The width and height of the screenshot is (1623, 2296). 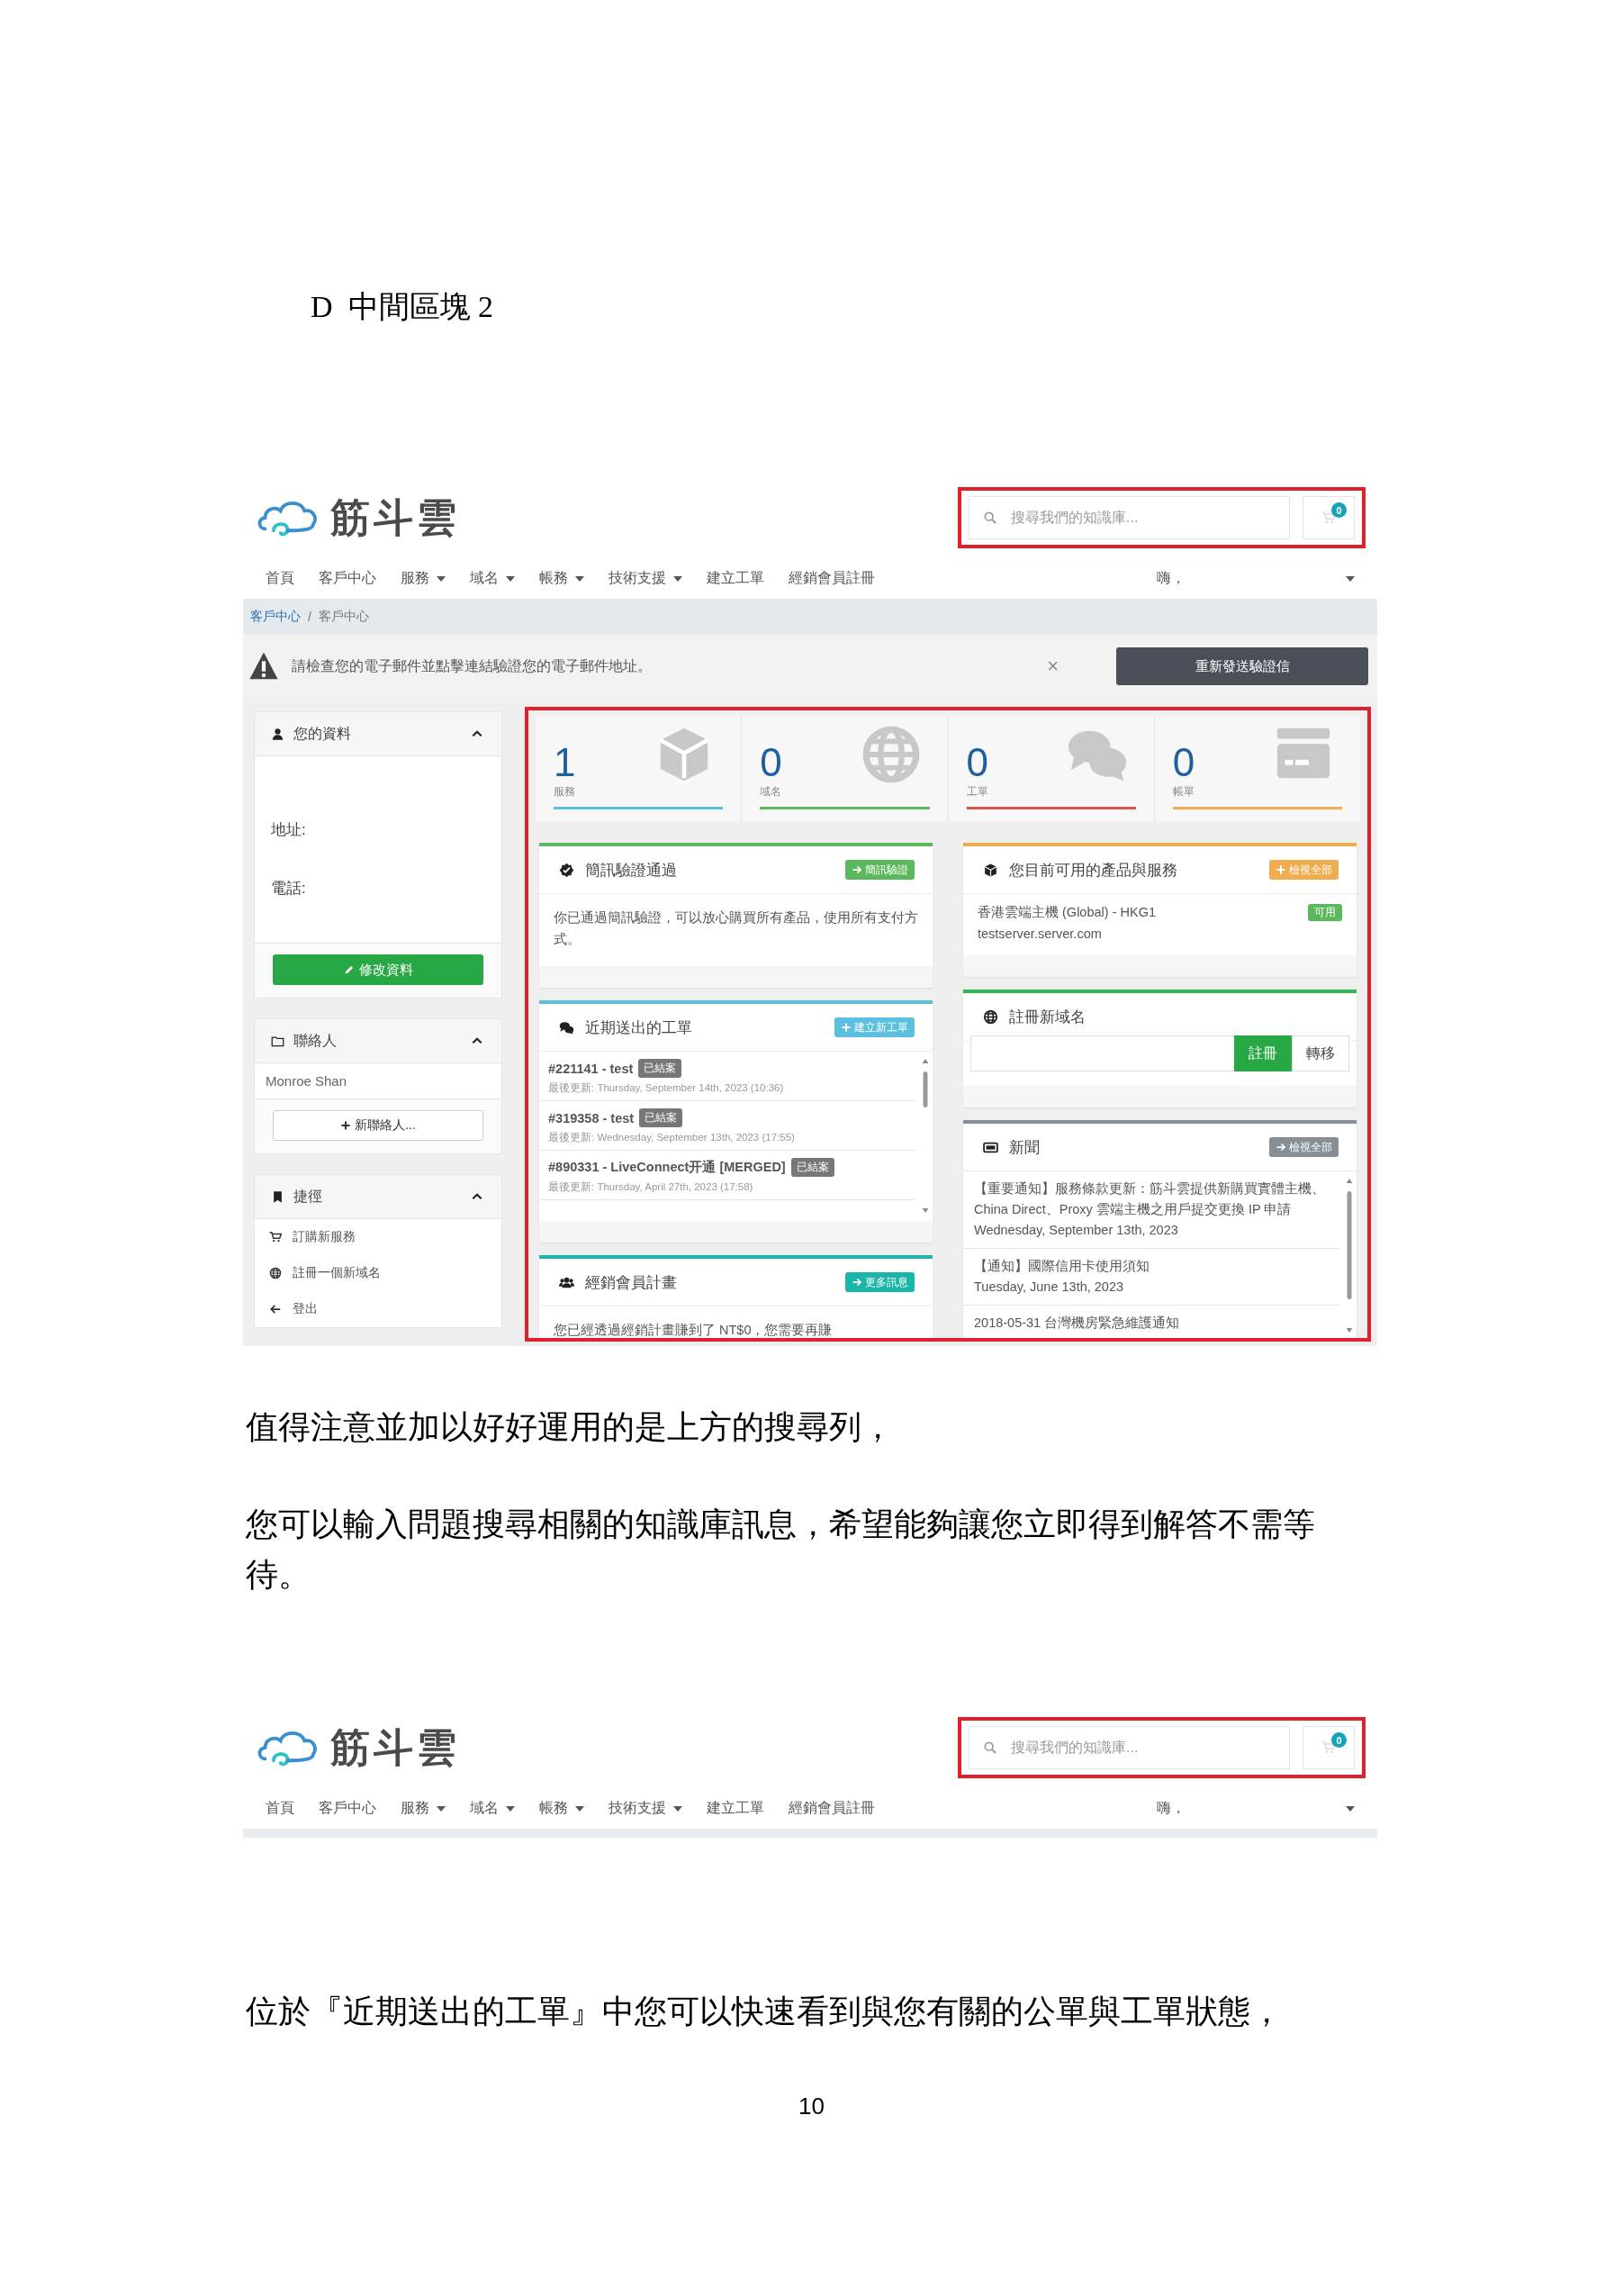 What do you see at coordinates (472, 665) in the screenshot?
I see `alert-message: 請檢查您的電子郵件並點擊連結驗證您的電子郵件地址。` at bounding box center [472, 665].